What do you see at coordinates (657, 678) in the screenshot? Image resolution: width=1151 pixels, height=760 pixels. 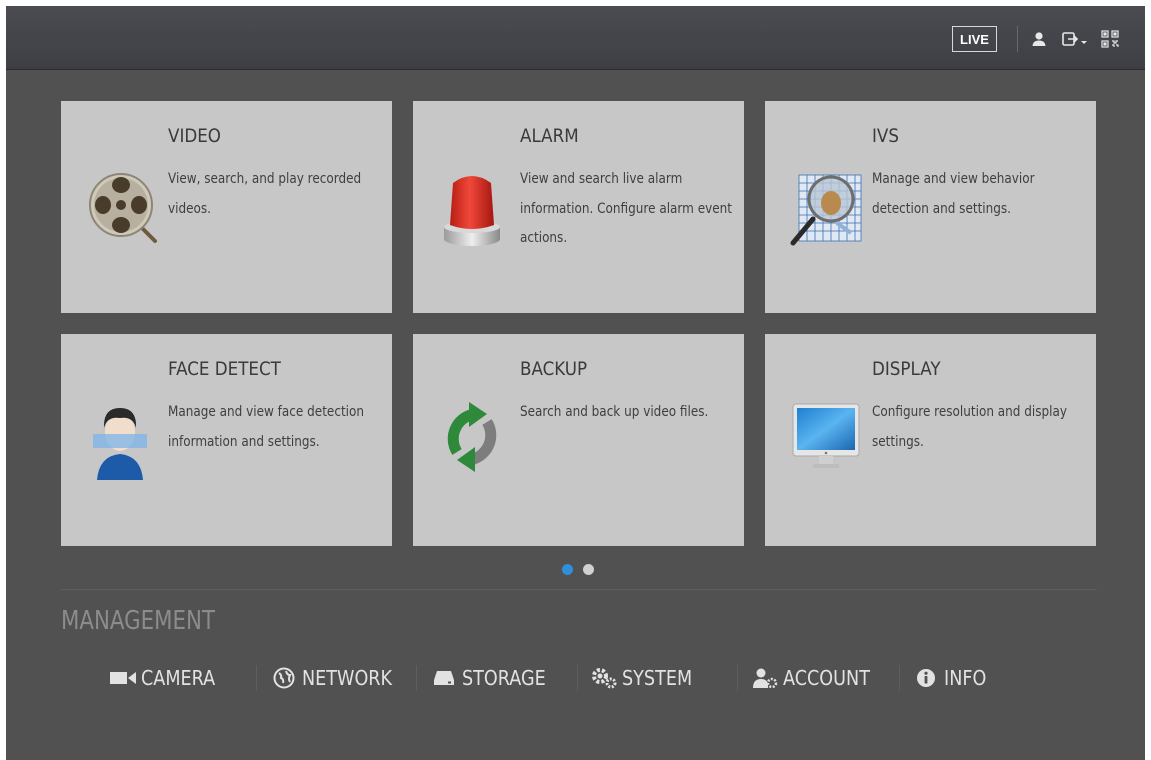 I see `management-label: SYSTEM` at bounding box center [657, 678].